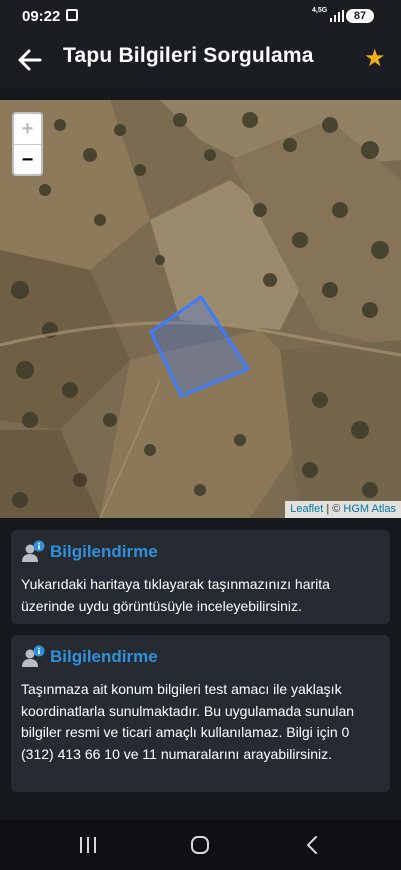 This screenshot has height=870, width=401. Describe the element at coordinates (27, 160) in the screenshot. I see `zoom-out-button: −` at that location.